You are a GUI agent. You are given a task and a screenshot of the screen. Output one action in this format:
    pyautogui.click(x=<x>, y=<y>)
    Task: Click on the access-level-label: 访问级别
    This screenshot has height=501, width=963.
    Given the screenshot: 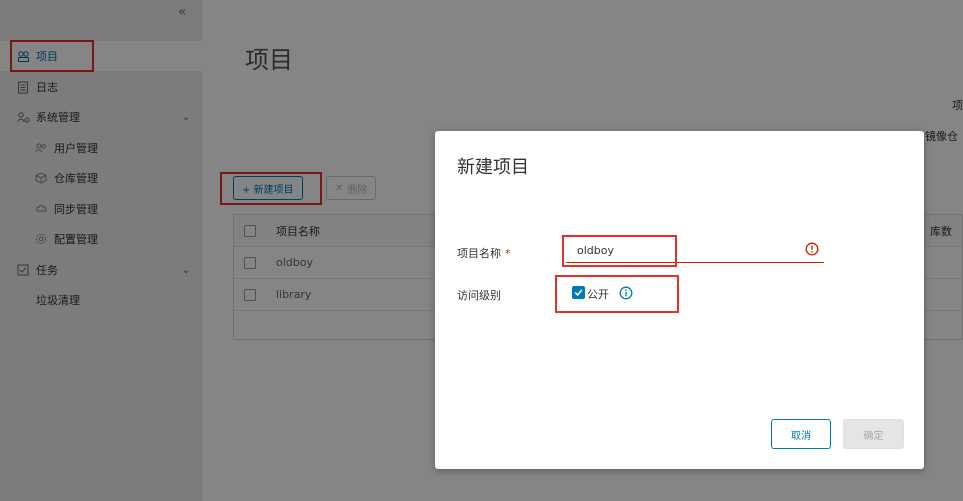 What is the action you would take?
    pyautogui.click(x=479, y=295)
    